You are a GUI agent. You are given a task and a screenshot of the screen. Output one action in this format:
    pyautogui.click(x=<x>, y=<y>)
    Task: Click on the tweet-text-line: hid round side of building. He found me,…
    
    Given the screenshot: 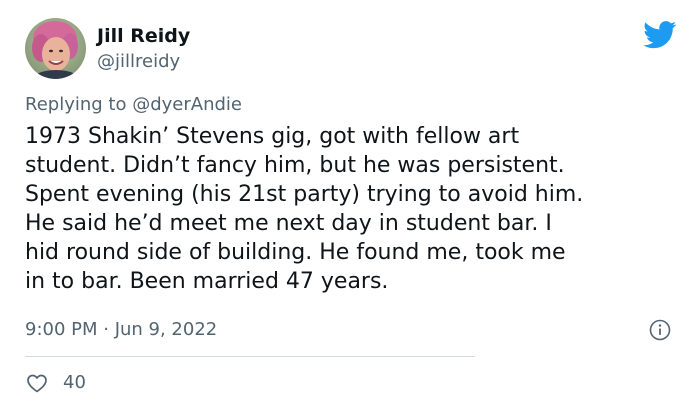 What is the action you would take?
    pyautogui.click(x=295, y=252)
    